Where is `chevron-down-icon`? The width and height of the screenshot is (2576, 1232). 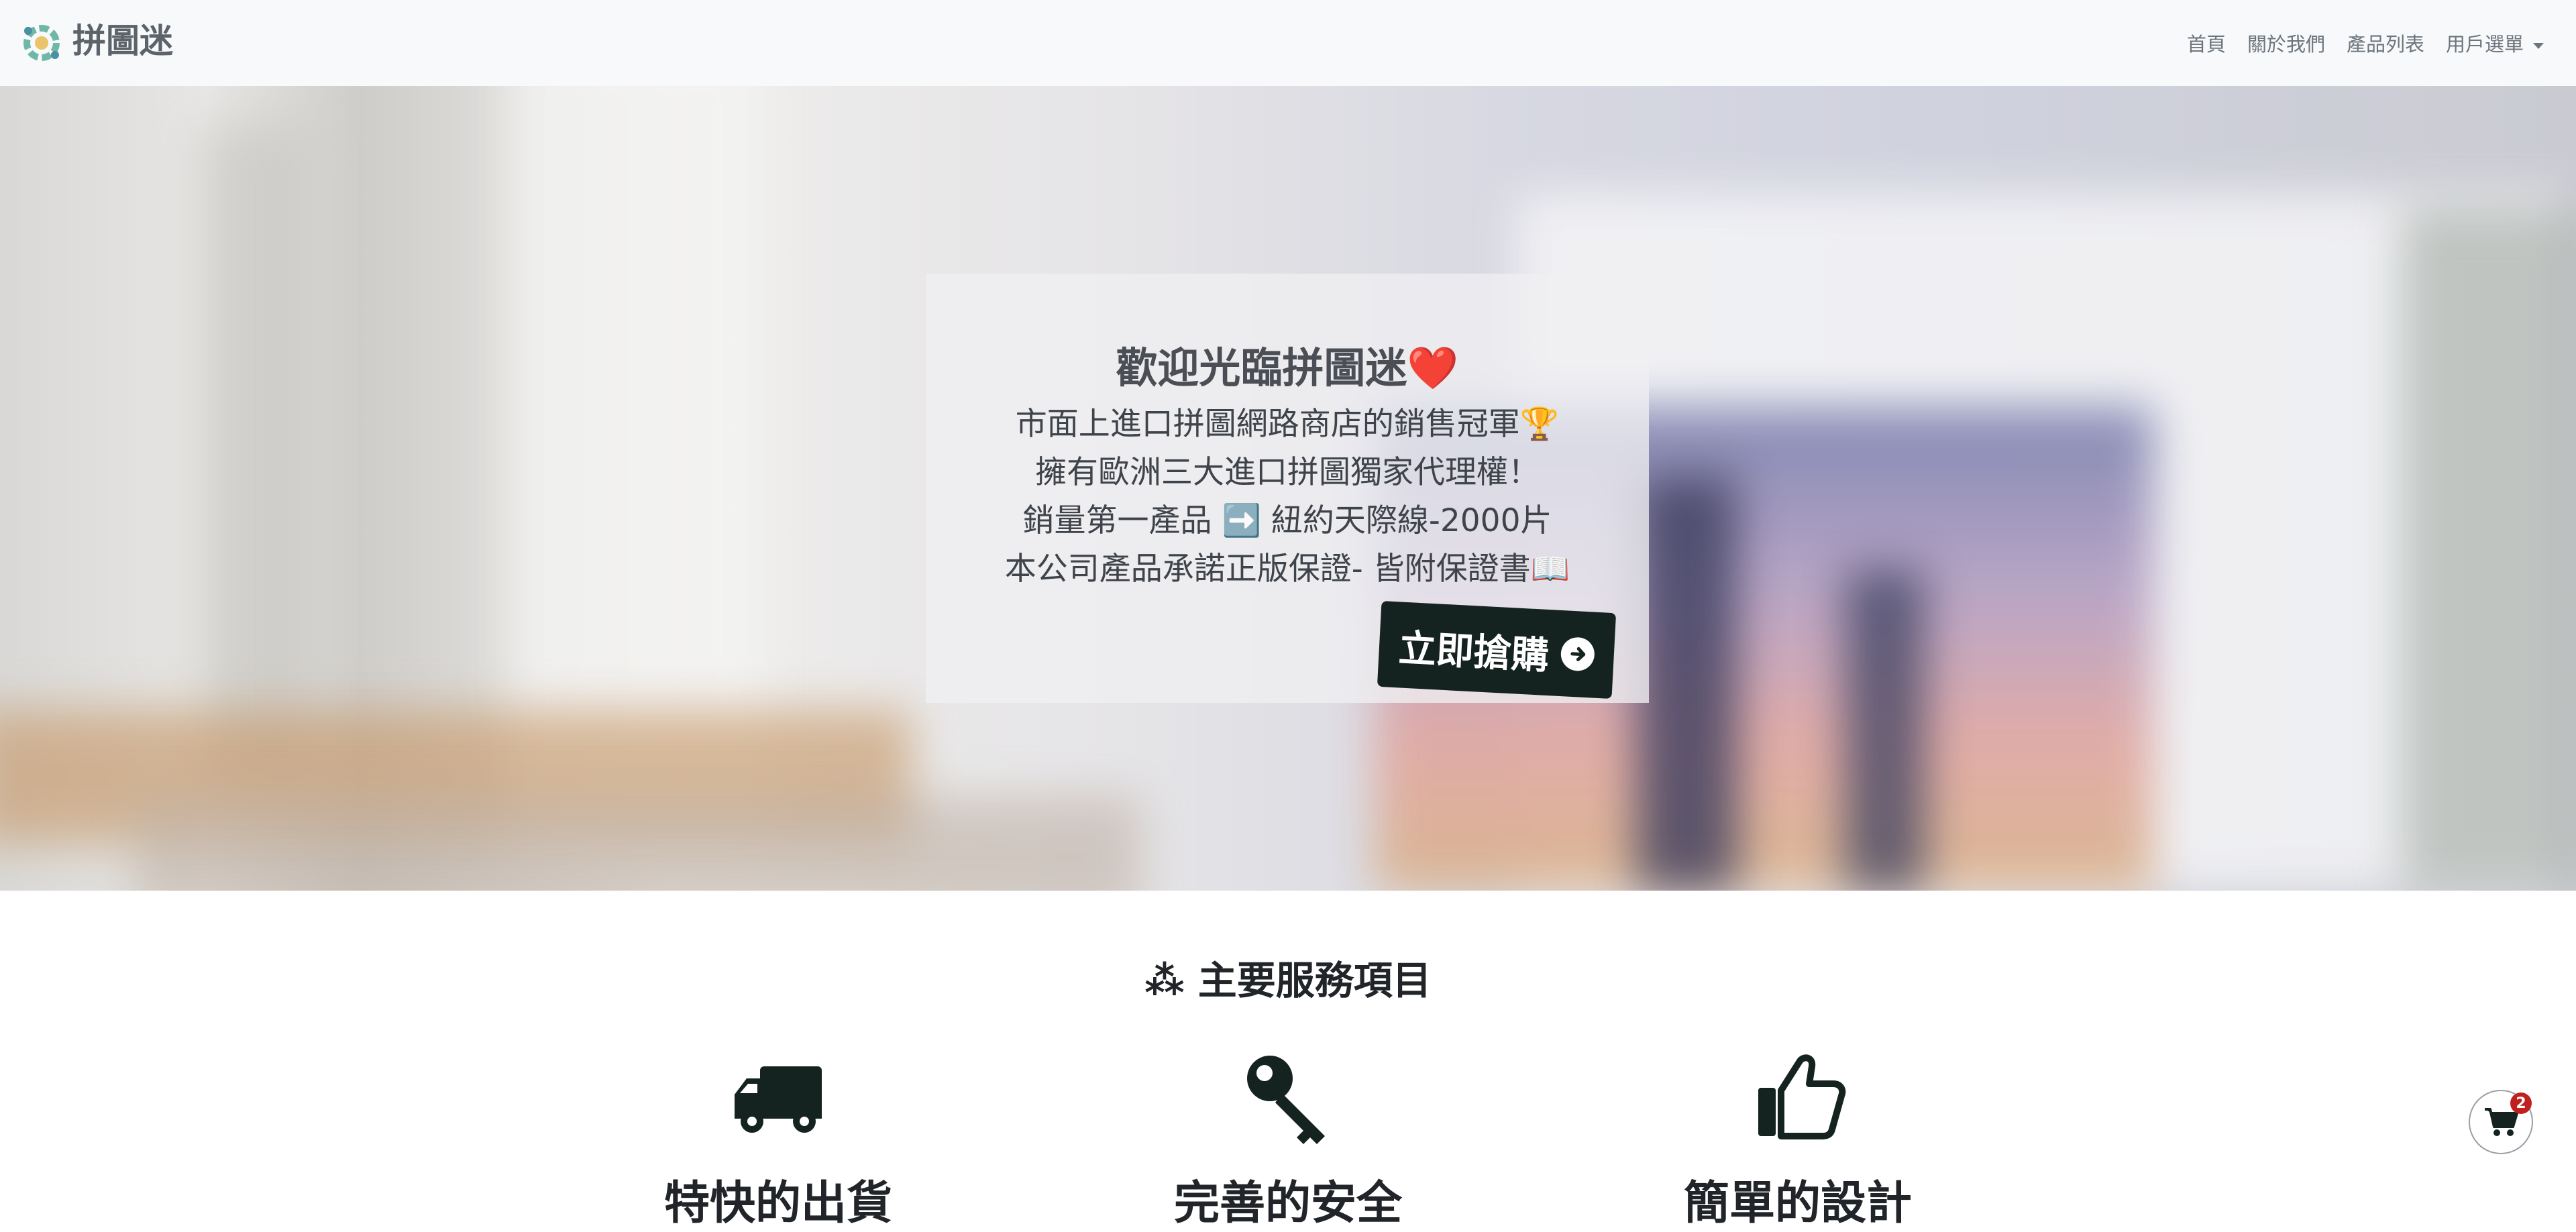 chevron-down-icon is located at coordinates (2538, 45).